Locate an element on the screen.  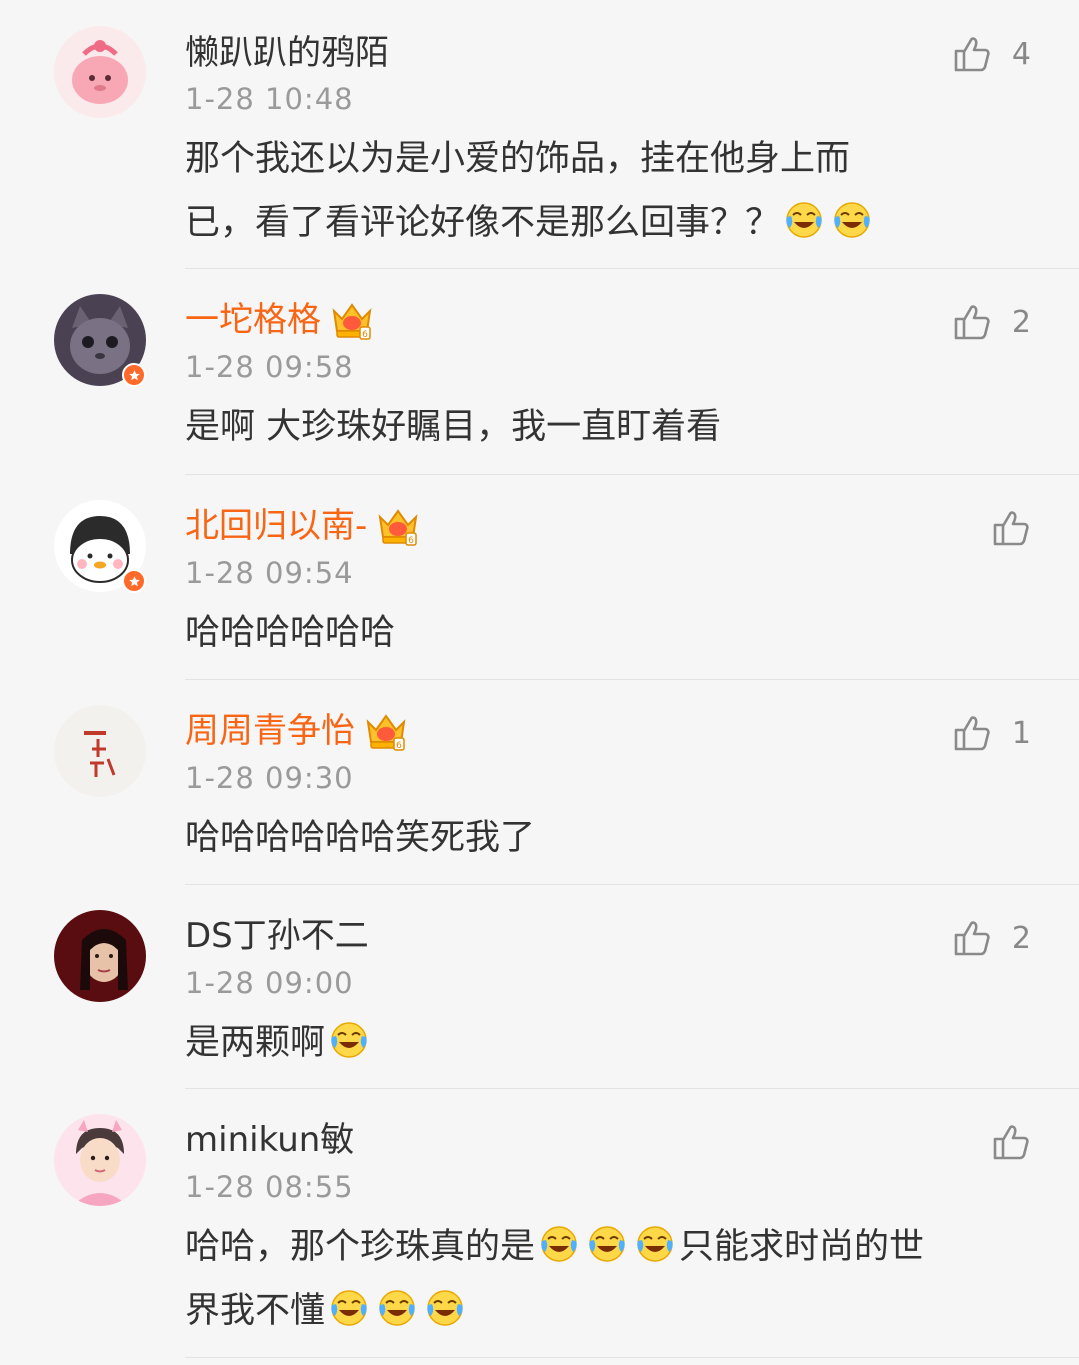
comment-text-segment: 哈哈哈哈哈哈 is located at coordinates (290, 633).